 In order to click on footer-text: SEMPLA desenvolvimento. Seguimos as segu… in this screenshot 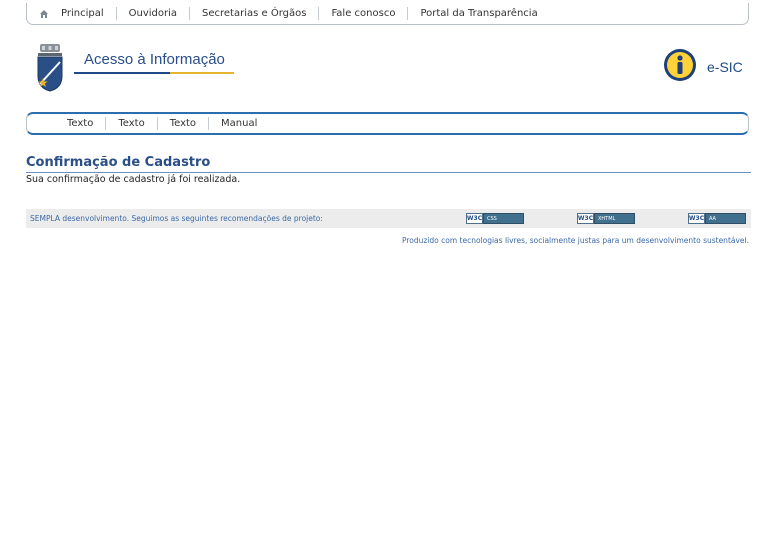, I will do `click(176, 218)`.